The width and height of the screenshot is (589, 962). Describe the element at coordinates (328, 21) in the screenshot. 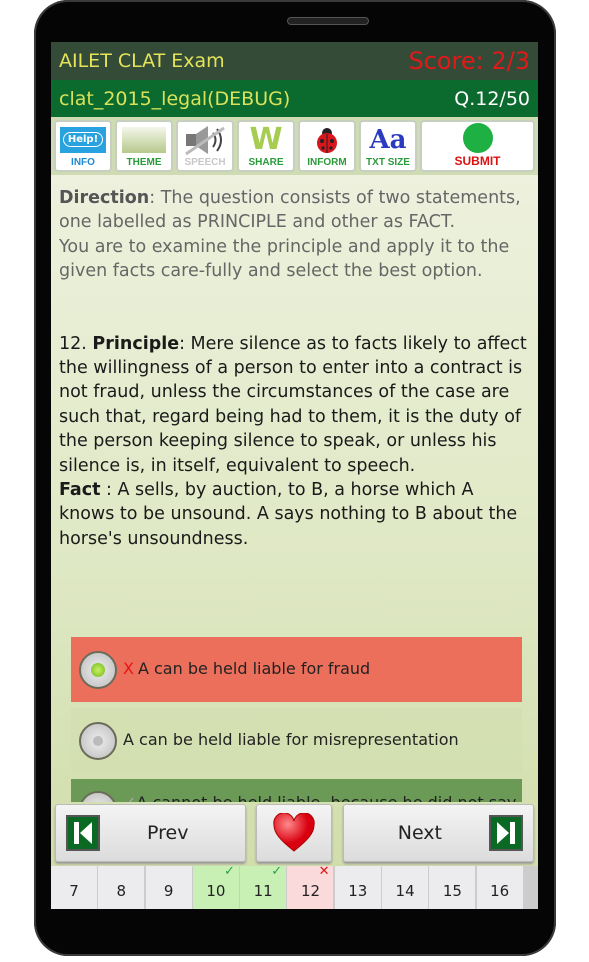

I see `speaker-grille` at that location.